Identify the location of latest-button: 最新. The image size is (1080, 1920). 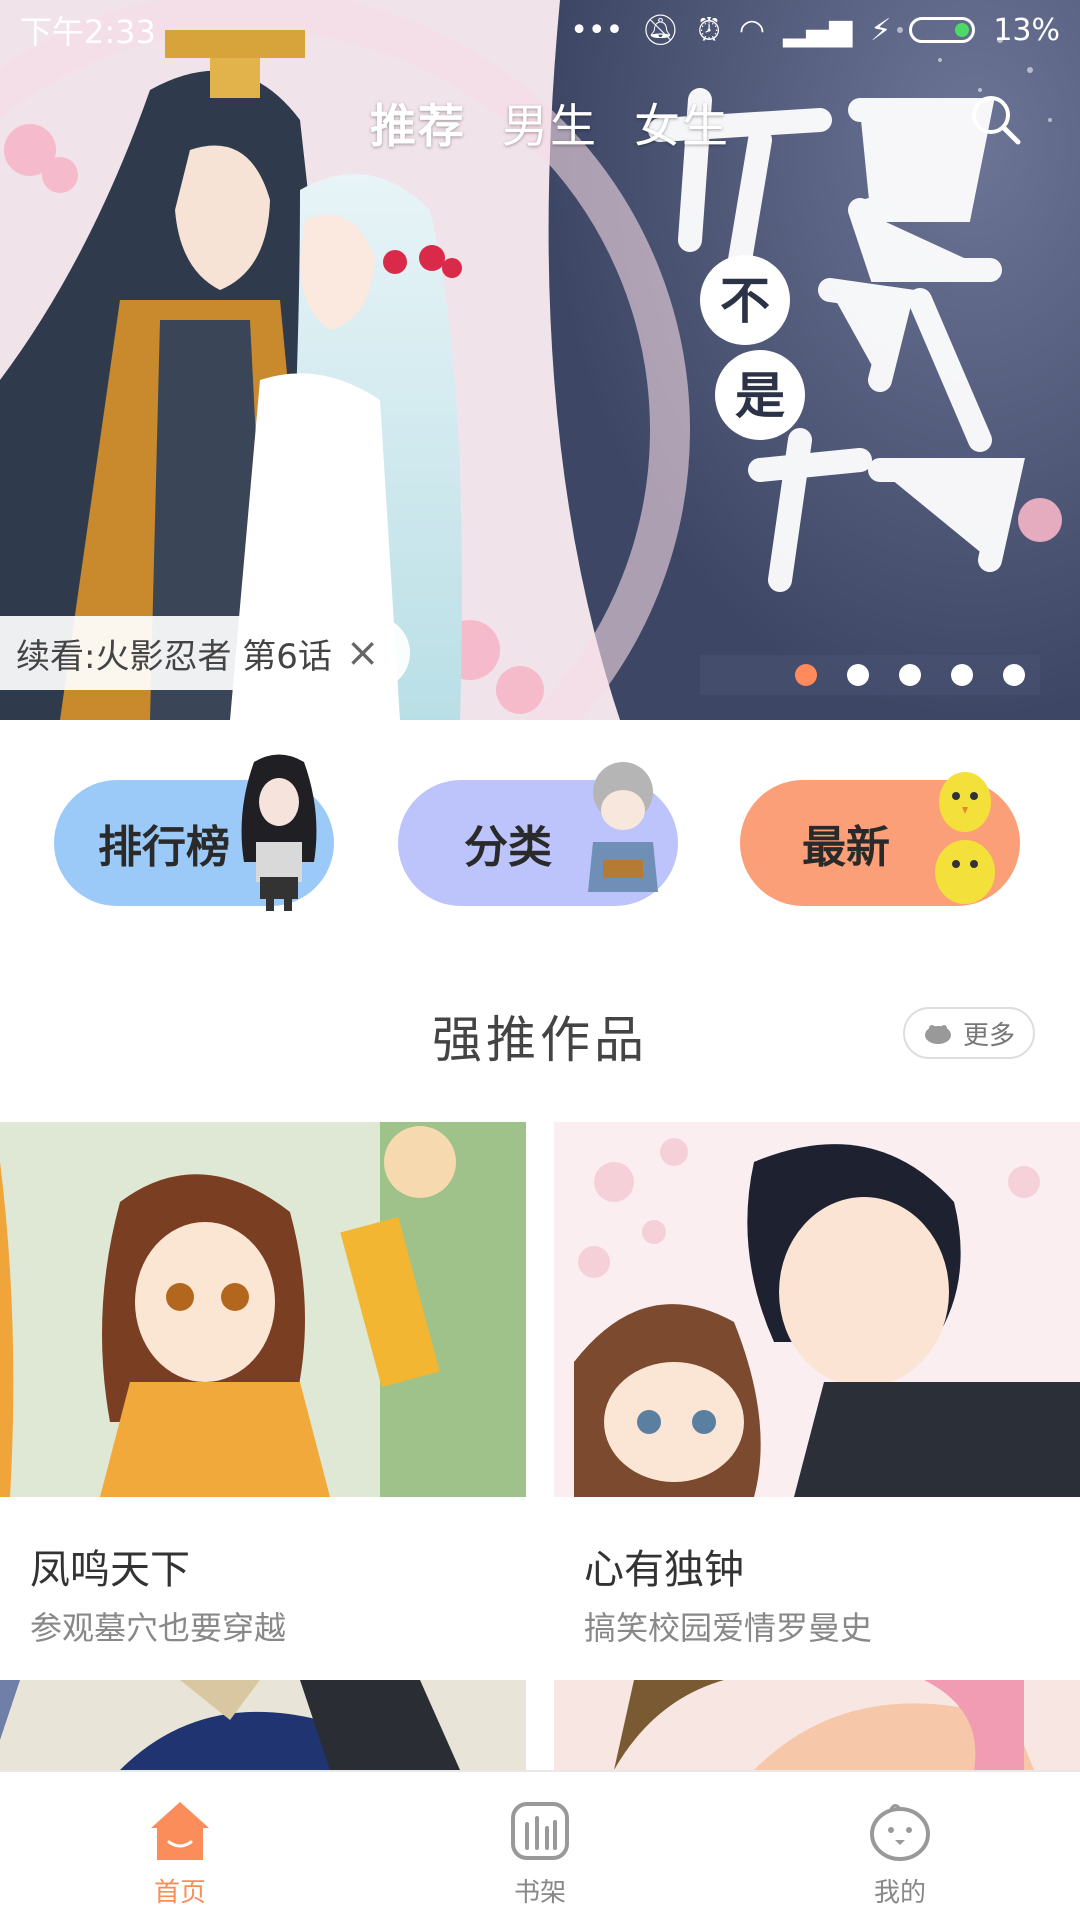
(880, 839).